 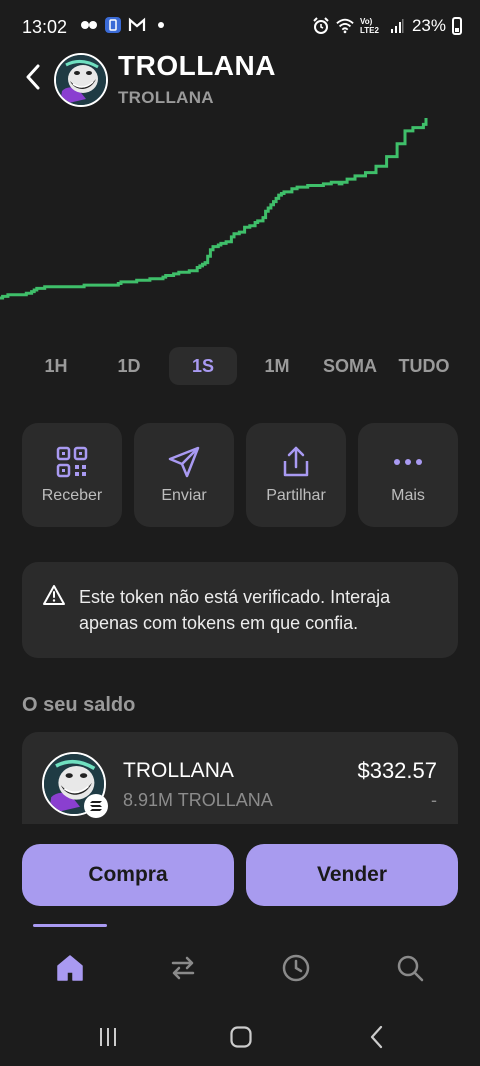 I want to click on receive-label: Receber, so click(x=72, y=495).